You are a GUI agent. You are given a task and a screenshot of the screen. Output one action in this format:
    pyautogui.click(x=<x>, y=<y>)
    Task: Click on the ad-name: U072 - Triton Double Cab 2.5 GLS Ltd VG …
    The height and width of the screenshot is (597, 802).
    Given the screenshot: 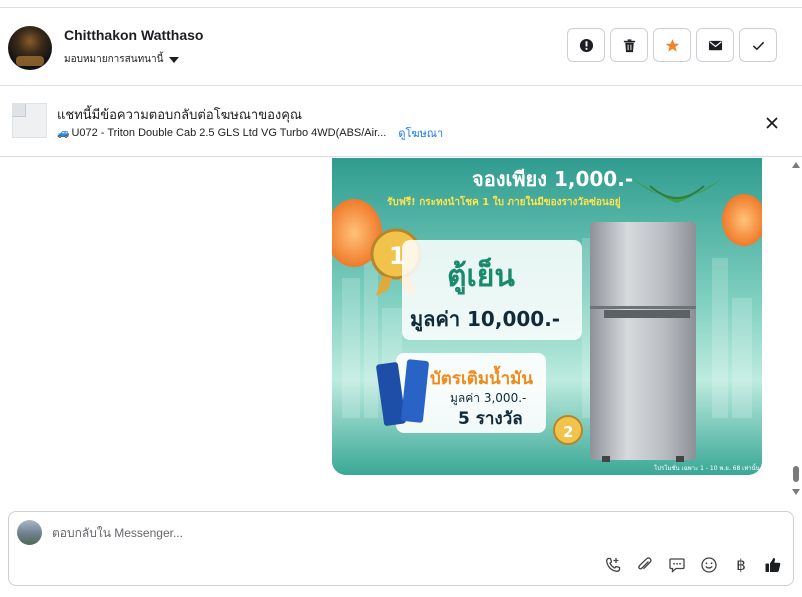 What is the action you would take?
    pyautogui.click(x=229, y=133)
    